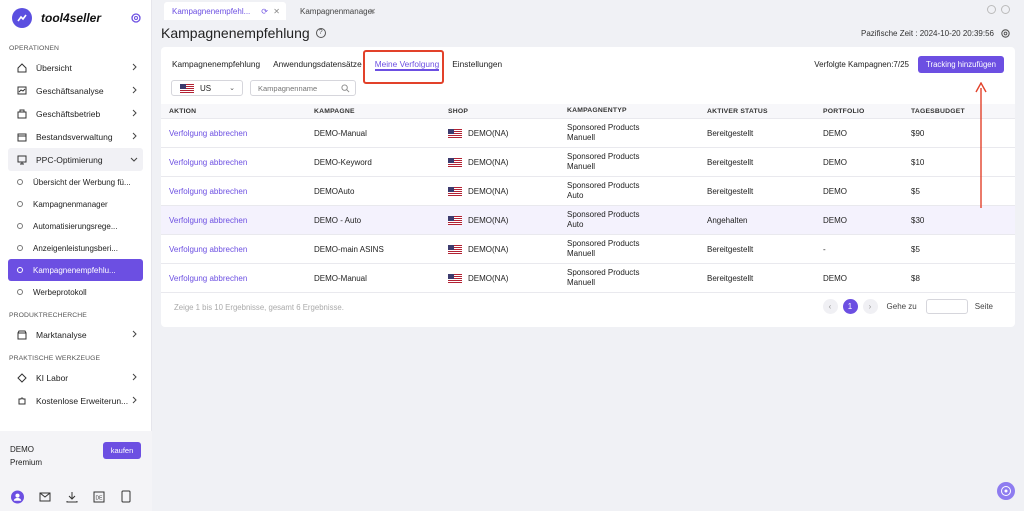 This screenshot has width=1024, height=511. I want to click on sidebar-item-ai-lab: KI Labor, so click(75, 377).